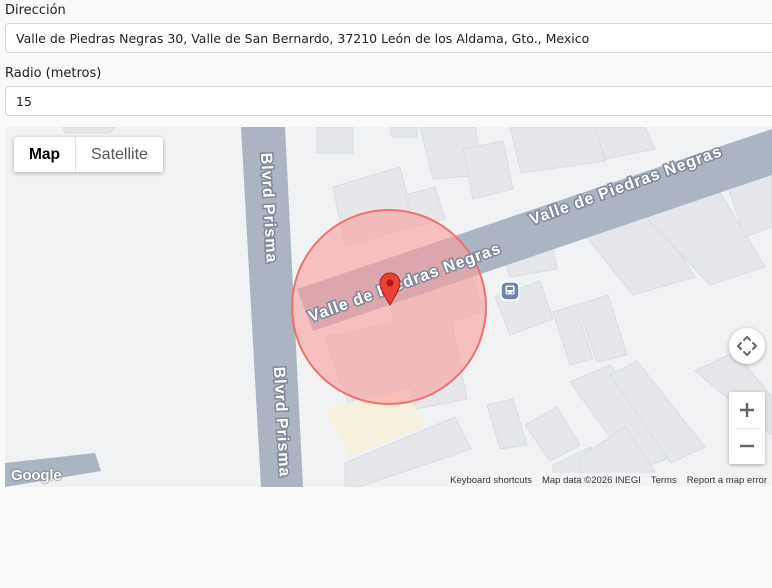 The height and width of the screenshot is (588, 772). Describe the element at coordinates (491, 480) in the screenshot. I see `keyboard-shortcuts-link: Keyboard shortcuts` at that location.